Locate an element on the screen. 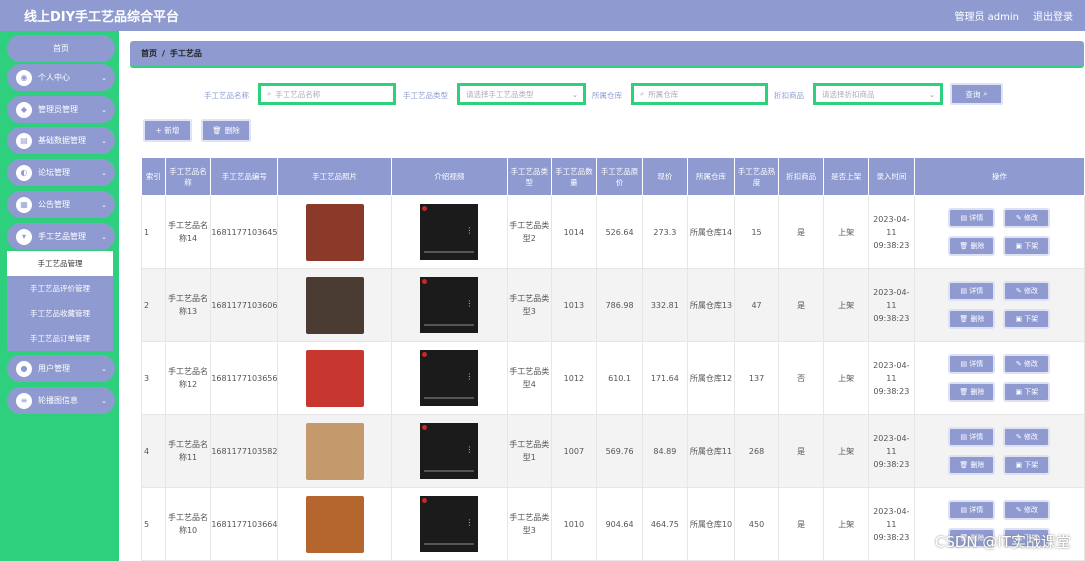  cell-wh: 所属仓库14 is located at coordinates (711, 232).